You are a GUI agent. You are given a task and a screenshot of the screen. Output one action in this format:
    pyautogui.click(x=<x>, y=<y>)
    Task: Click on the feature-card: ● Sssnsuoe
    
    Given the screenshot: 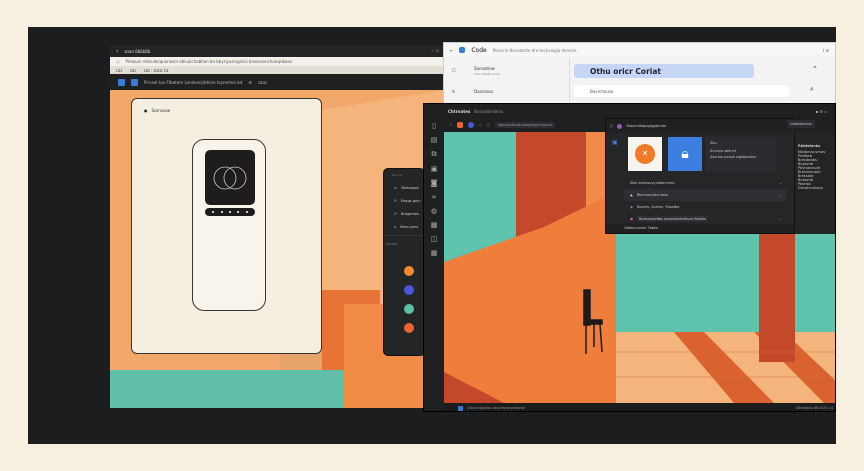 What is the action you would take?
    pyautogui.click(x=226, y=226)
    